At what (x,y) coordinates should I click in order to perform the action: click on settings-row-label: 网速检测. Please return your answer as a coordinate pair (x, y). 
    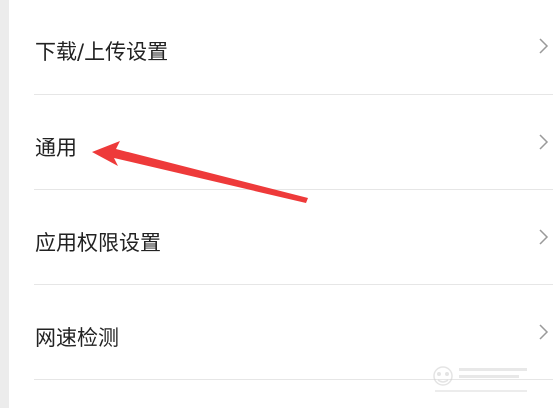
    Looking at the image, I should click on (77, 338).